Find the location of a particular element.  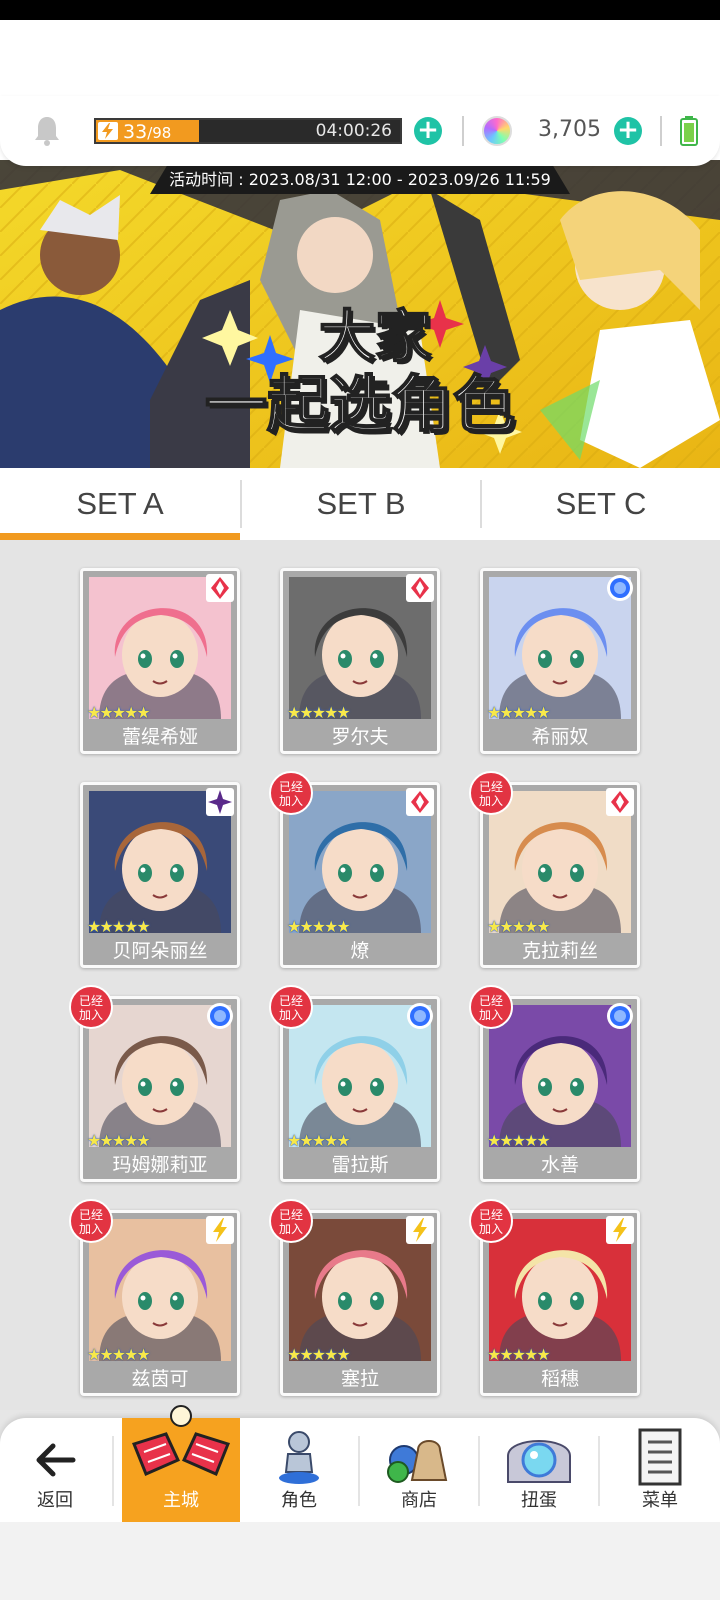

menu-list-icon is located at coordinates (660, 1457).